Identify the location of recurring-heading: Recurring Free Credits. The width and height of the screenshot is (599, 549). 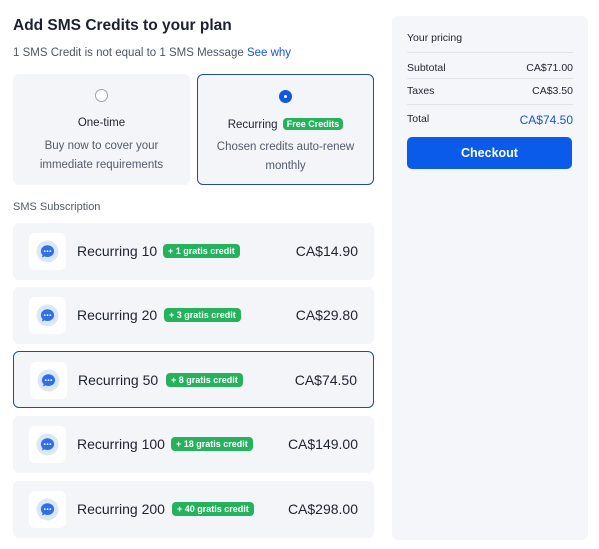
(285, 124).